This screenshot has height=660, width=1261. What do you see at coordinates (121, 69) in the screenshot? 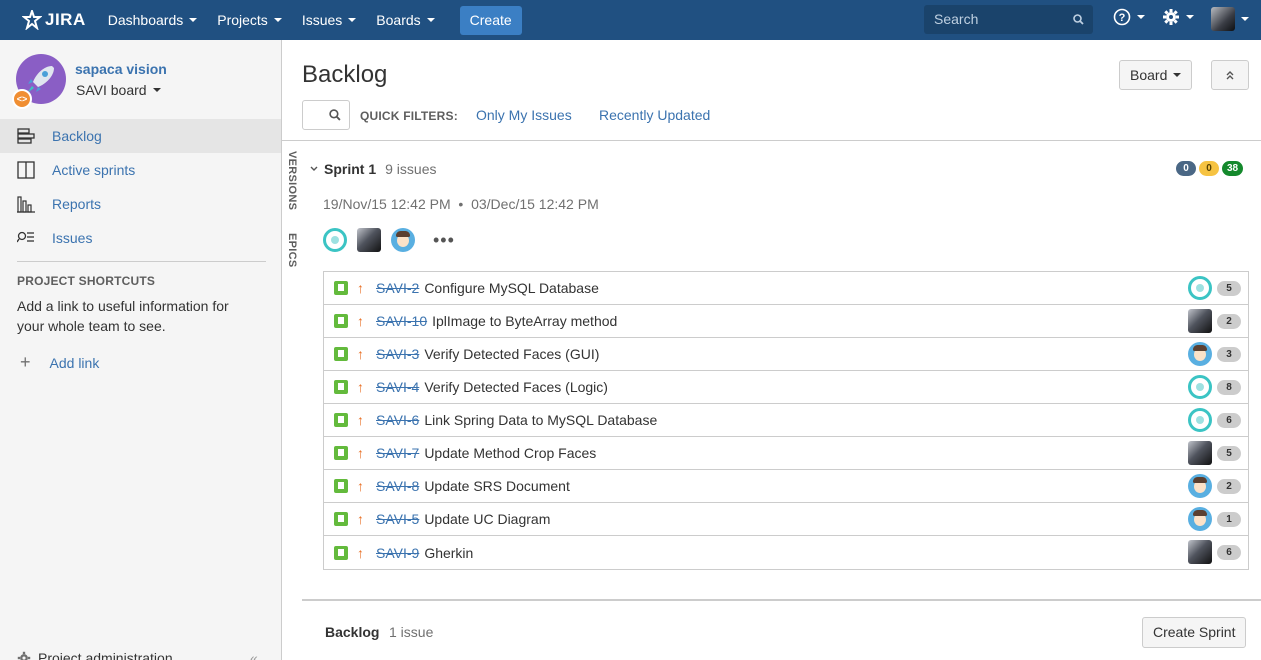
I see `project-name: sapaca vision` at bounding box center [121, 69].